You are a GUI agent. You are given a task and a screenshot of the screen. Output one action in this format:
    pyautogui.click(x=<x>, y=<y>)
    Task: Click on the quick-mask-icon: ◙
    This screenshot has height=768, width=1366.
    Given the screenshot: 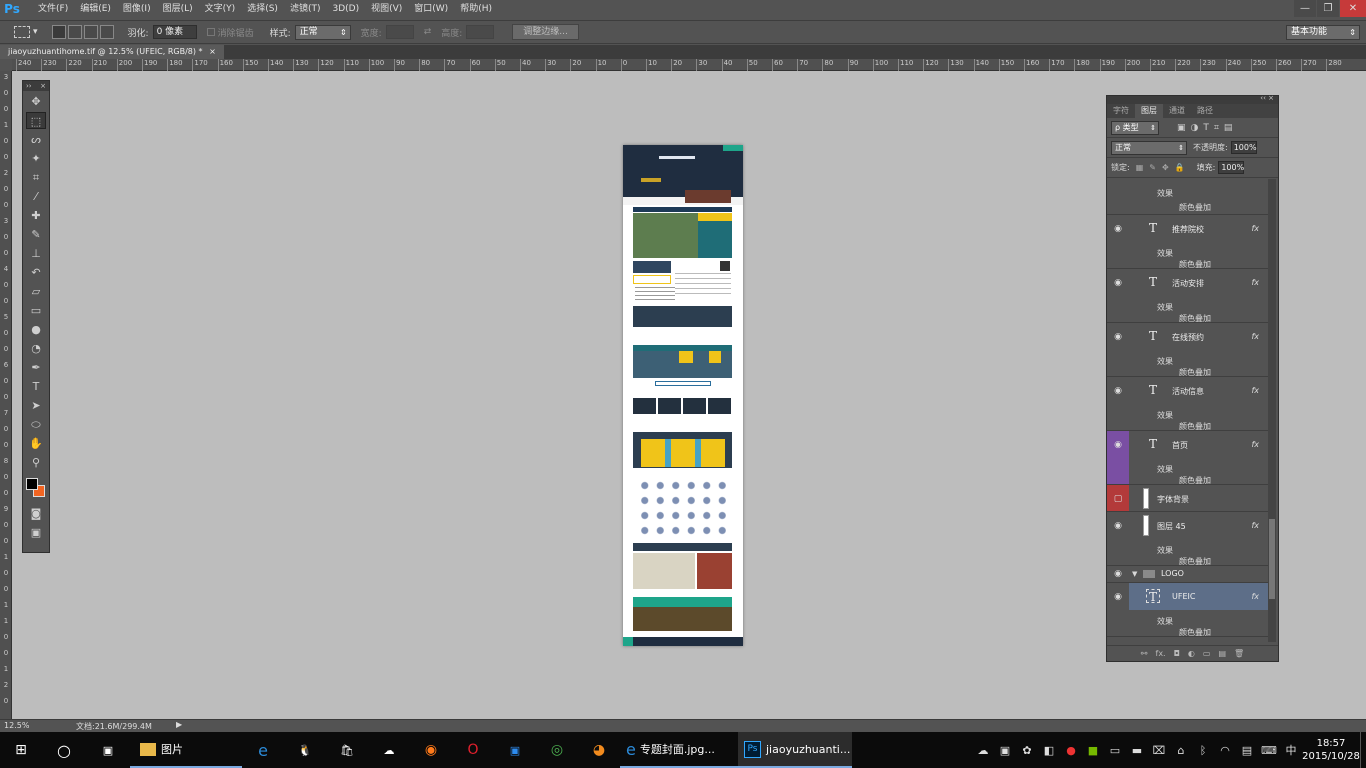 What is the action you would take?
    pyautogui.click(x=36, y=513)
    